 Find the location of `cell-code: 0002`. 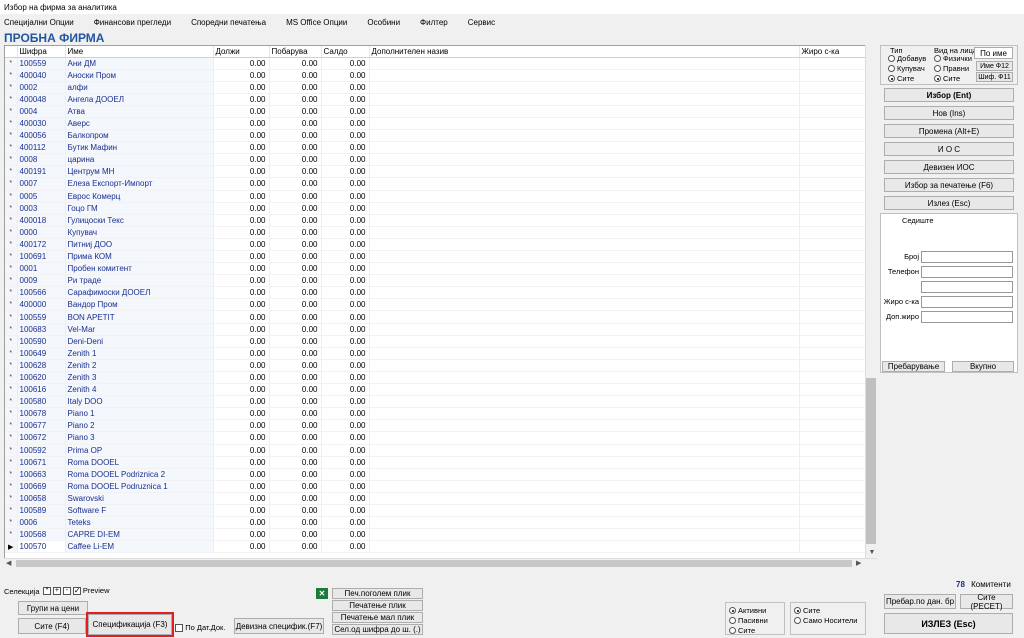

cell-code: 0002 is located at coordinates (41, 87).